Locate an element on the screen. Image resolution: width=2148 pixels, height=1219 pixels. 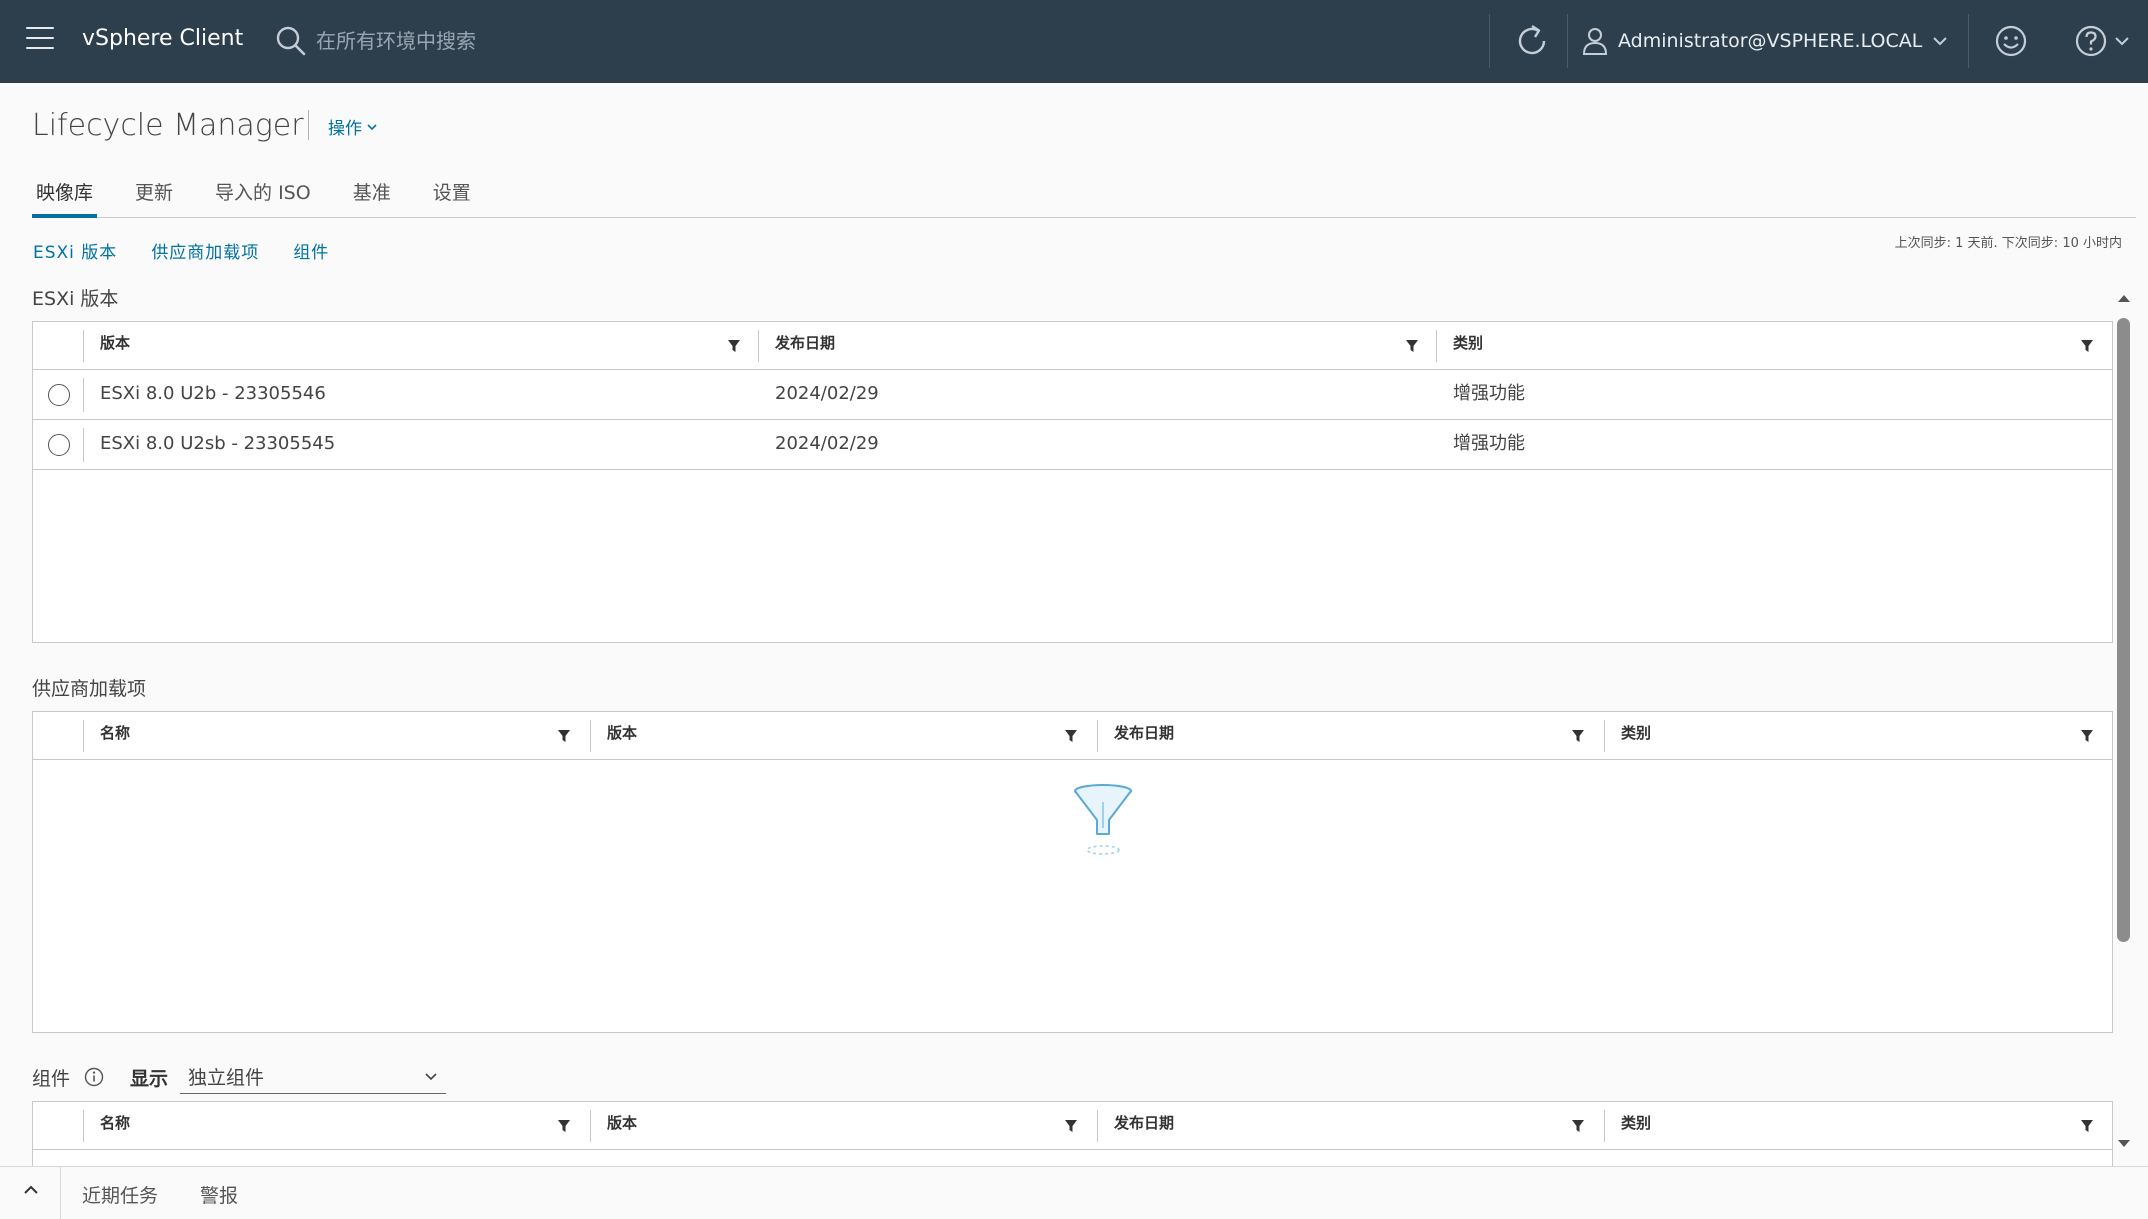
user-menu: Administrator@VSPHERE.LOCAL is located at coordinates (1765, 41).